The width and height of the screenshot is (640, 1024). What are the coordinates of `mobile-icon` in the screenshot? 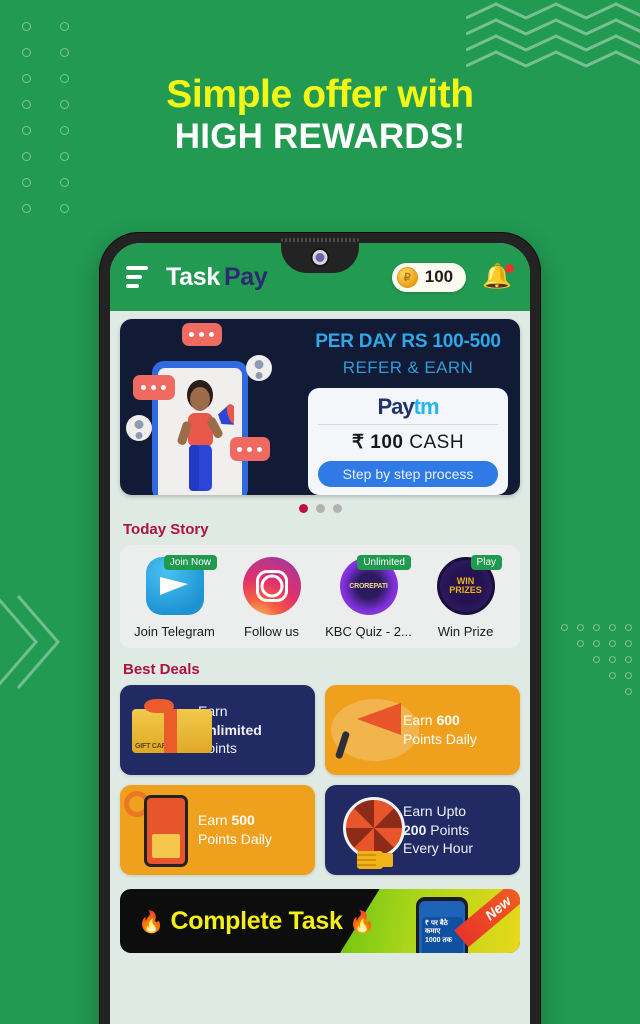 It's located at (159, 830).